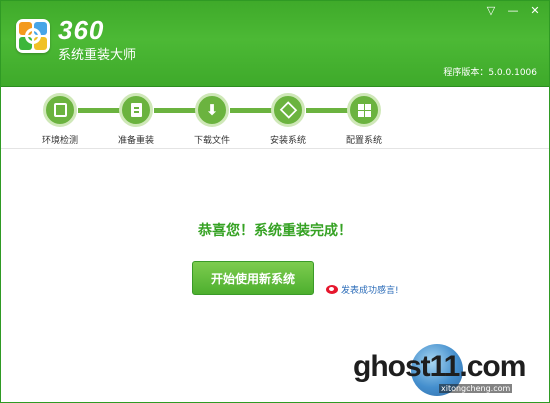 This screenshot has height=403, width=550. What do you see at coordinates (81, 30) in the screenshot?
I see `brand-number: 360` at bounding box center [81, 30].